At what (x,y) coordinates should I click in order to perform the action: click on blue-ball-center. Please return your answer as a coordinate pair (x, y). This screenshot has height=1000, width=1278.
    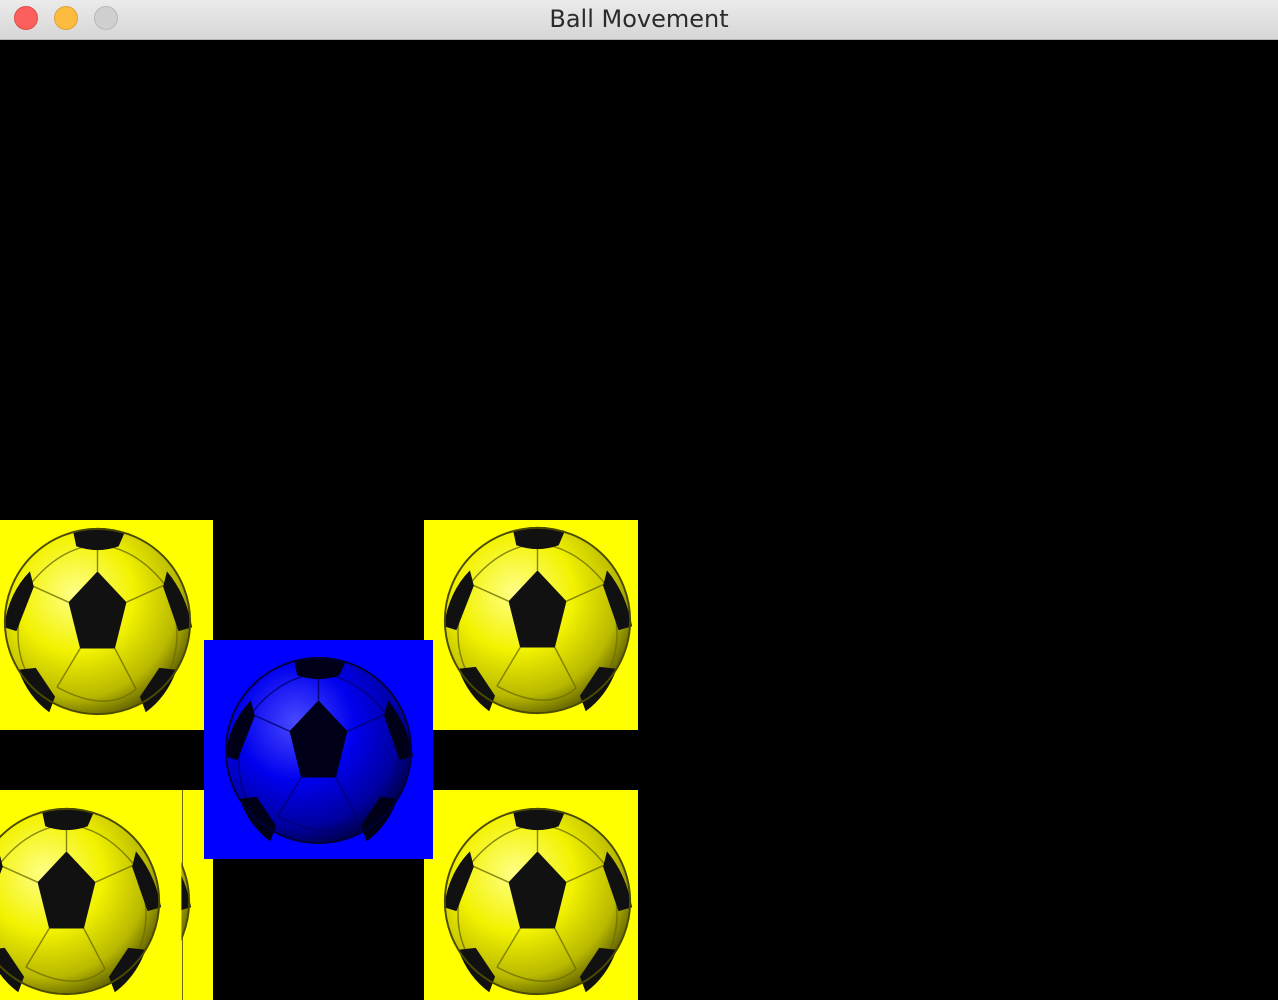
    Looking at the image, I should click on (318, 749).